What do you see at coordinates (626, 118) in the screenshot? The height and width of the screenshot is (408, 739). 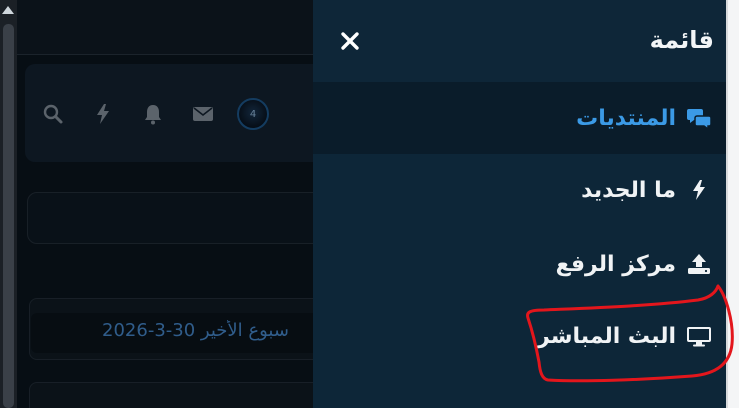 I see `menu-item-label: المنتديات` at bounding box center [626, 118].